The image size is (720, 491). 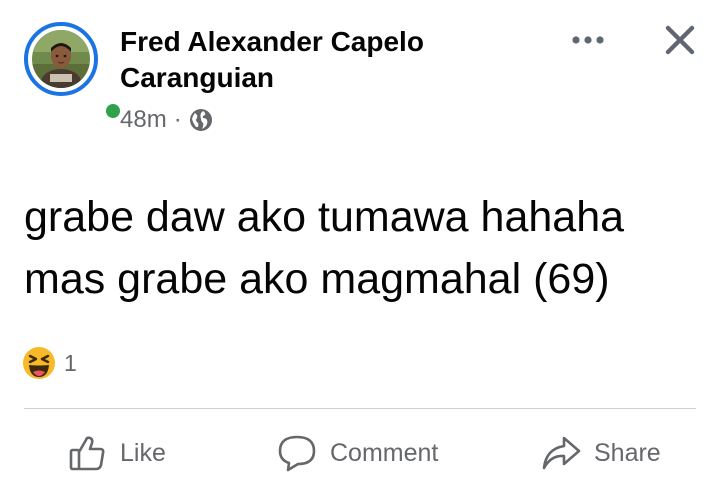 What do you see at coordinates (61, 59) in the screenshot?
I see `avatar` at bounding box center [61, 59].